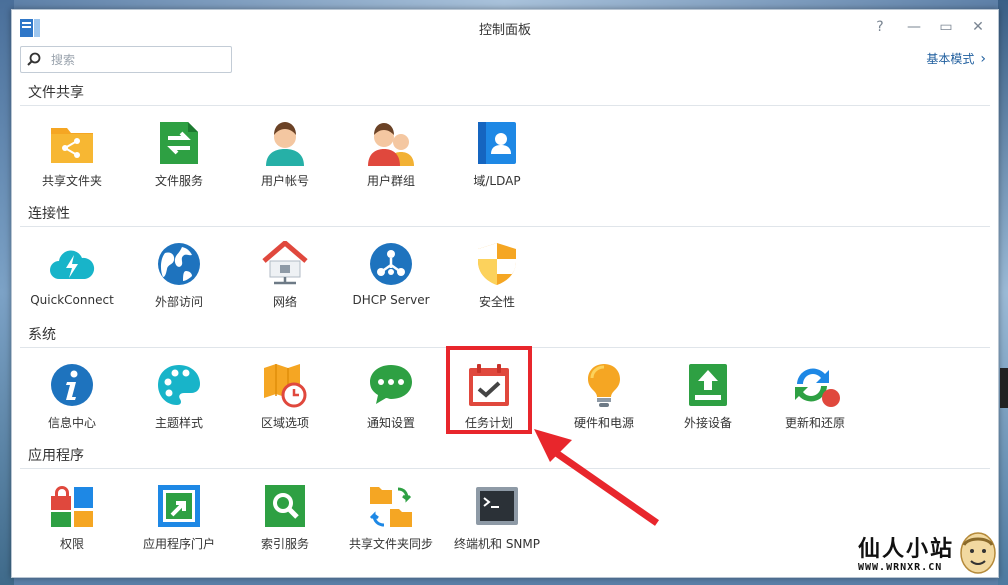 The width and height of the screenshot is (1008, 585). I want to click on watermark-face-icon, so click(978, 553).